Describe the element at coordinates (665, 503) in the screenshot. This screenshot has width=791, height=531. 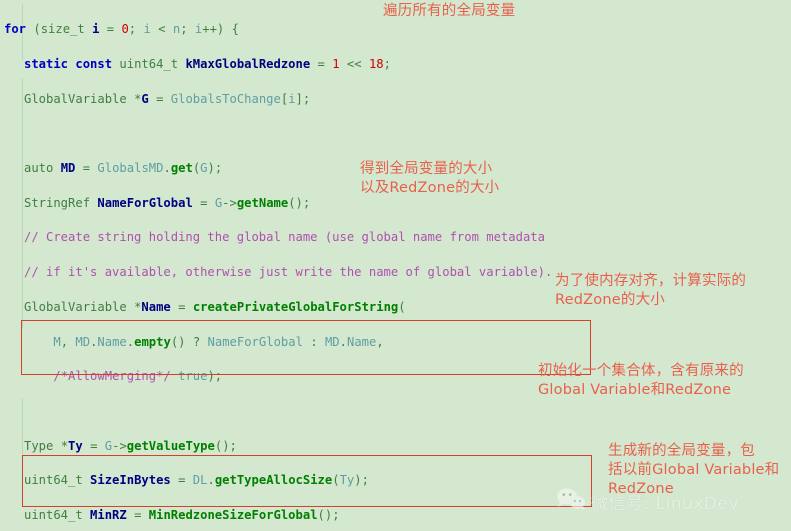
I see `wechat-id-label: 微信号: LinuxDev` at that location.